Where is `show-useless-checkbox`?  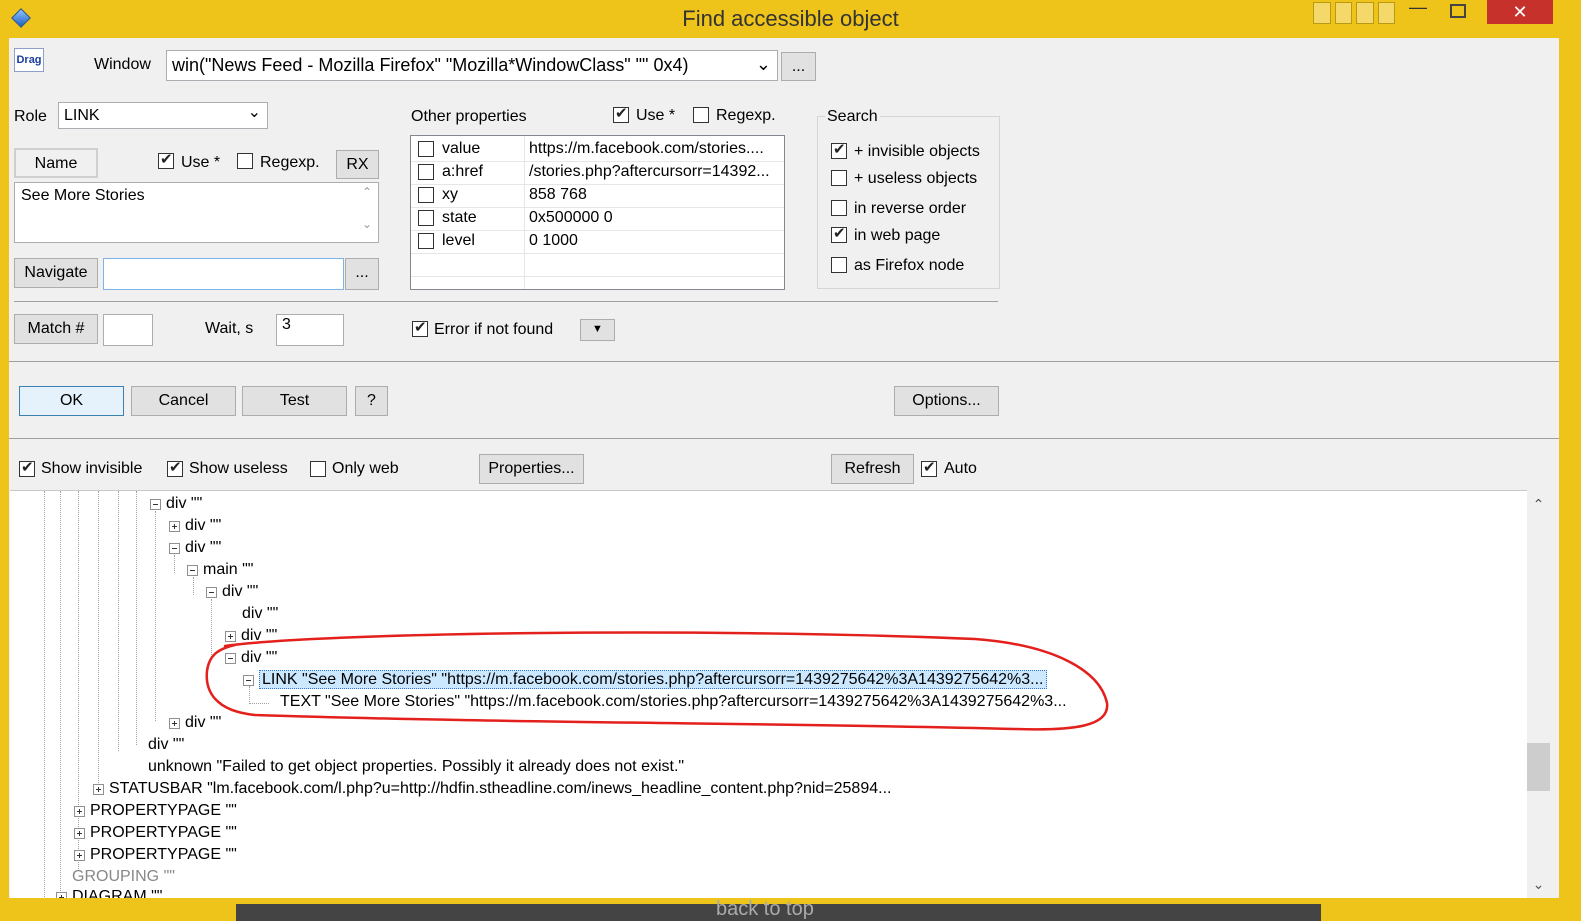 show-useless-checkbox is located at coordinates (175, 468).